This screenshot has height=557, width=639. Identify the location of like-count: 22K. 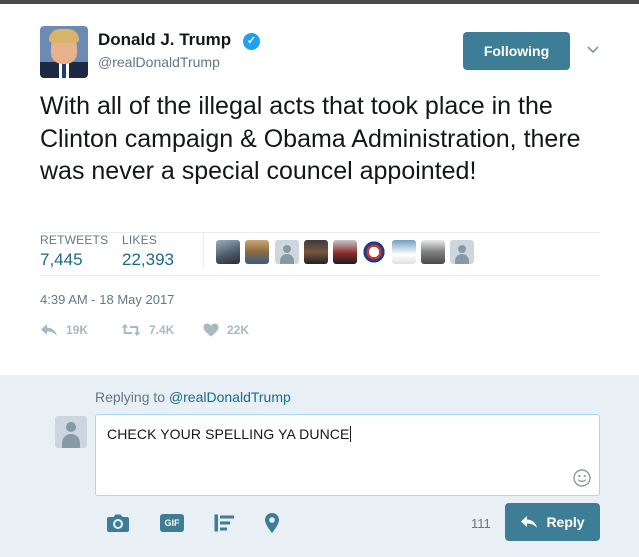
(238, 330).